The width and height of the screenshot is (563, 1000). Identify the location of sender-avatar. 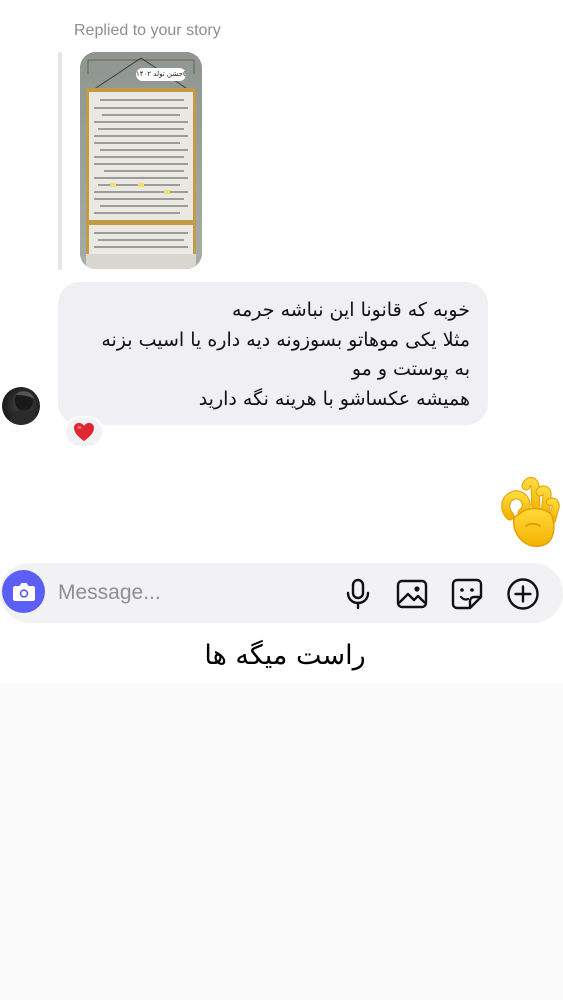
(21, 406).